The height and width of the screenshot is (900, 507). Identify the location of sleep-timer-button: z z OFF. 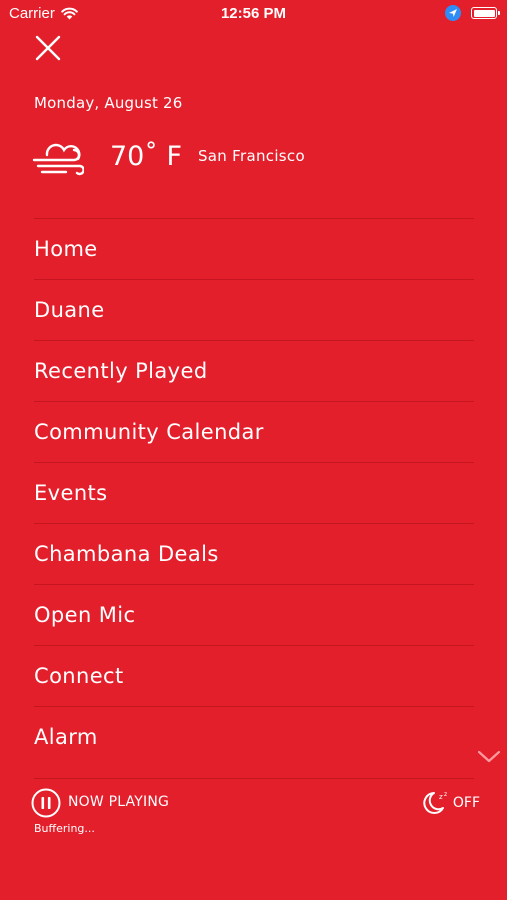
(451, 803).